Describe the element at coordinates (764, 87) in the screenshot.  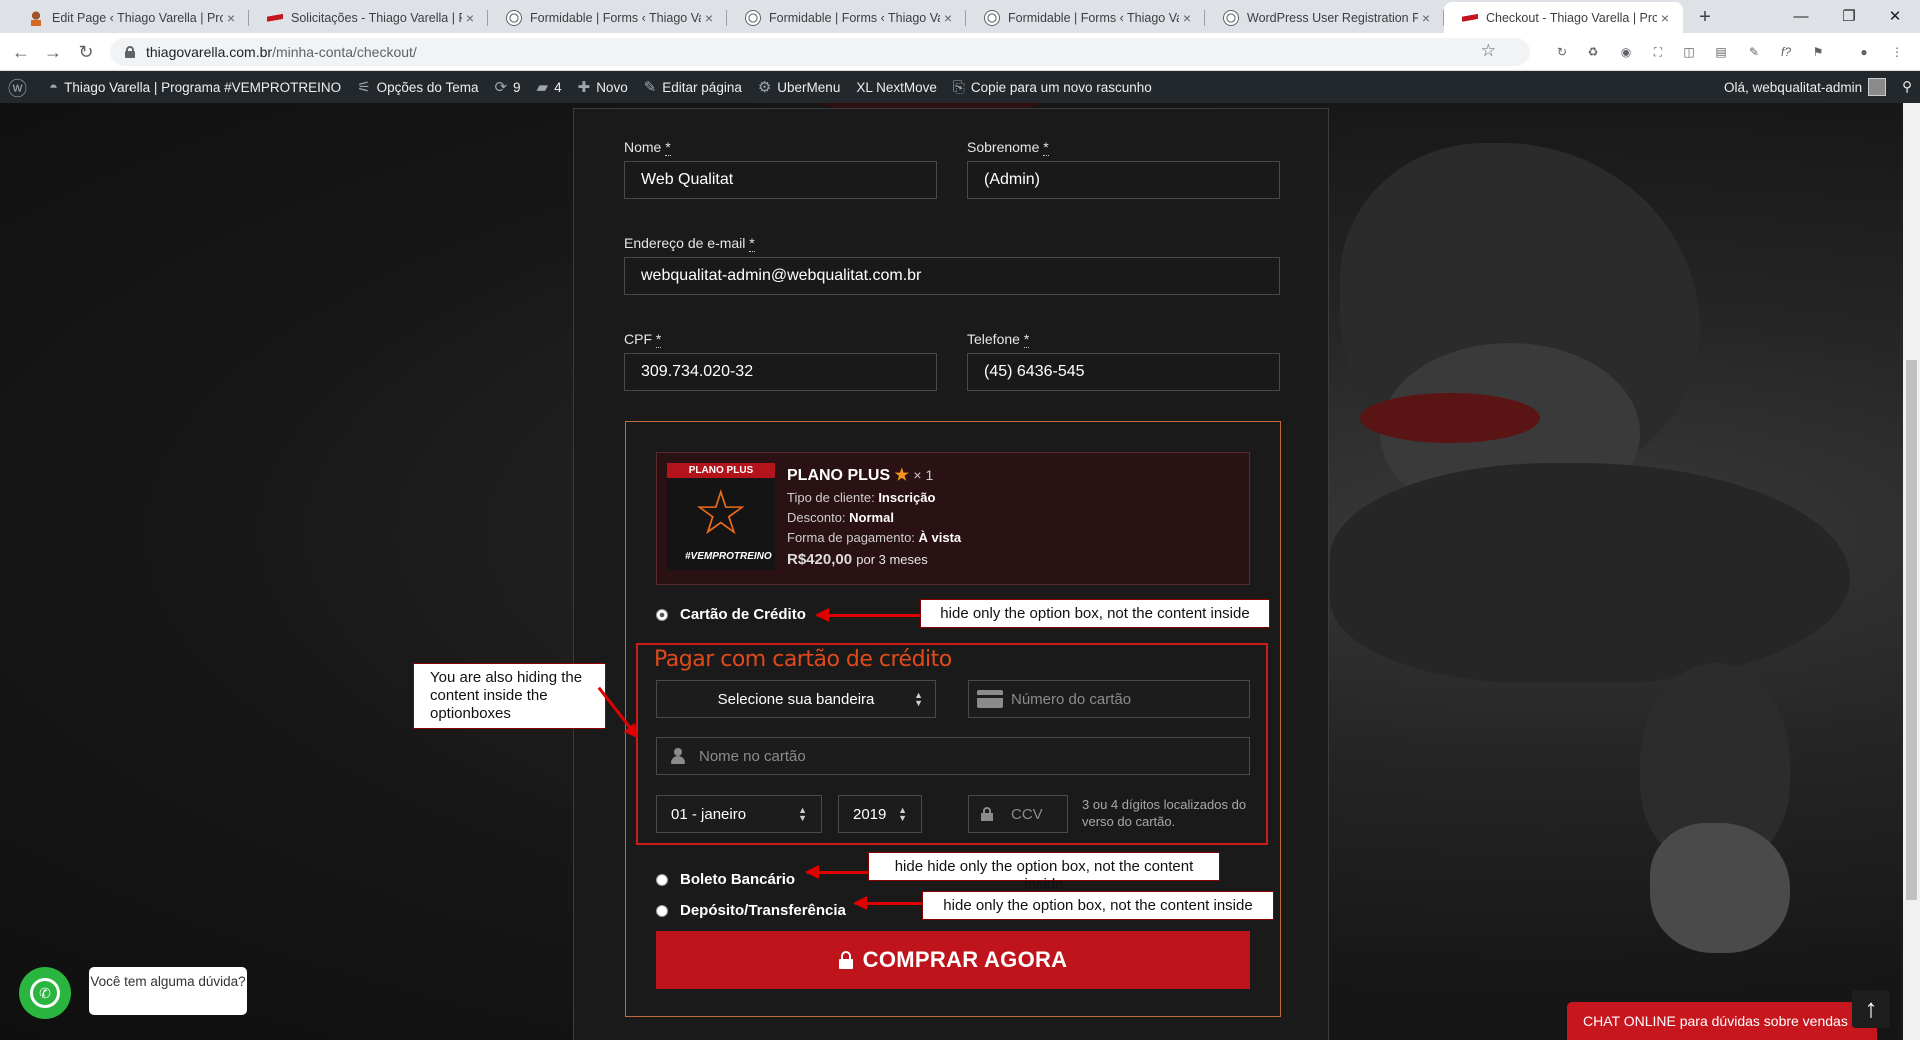
I see `gear-icon: ⚙` at that location.